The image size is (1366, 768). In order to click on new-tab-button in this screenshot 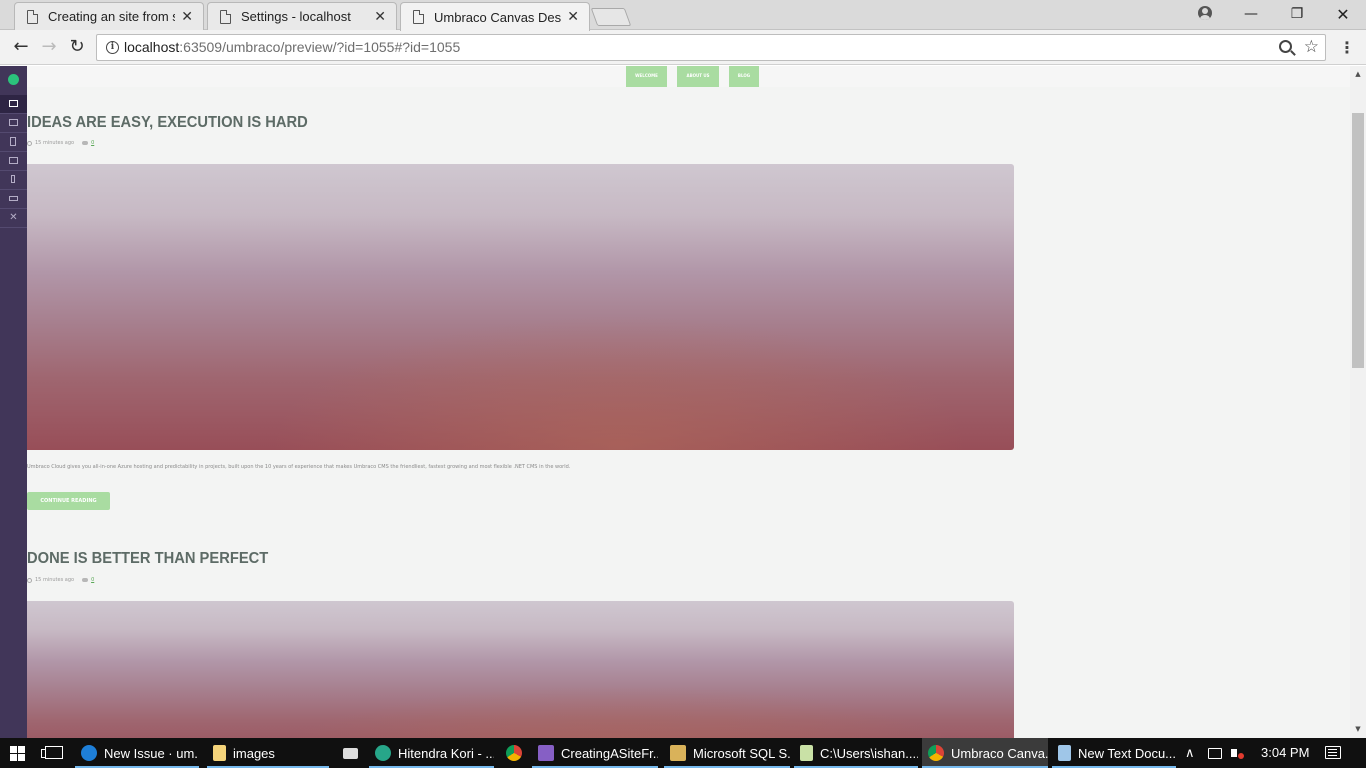, I will do `click(611, 17)`.